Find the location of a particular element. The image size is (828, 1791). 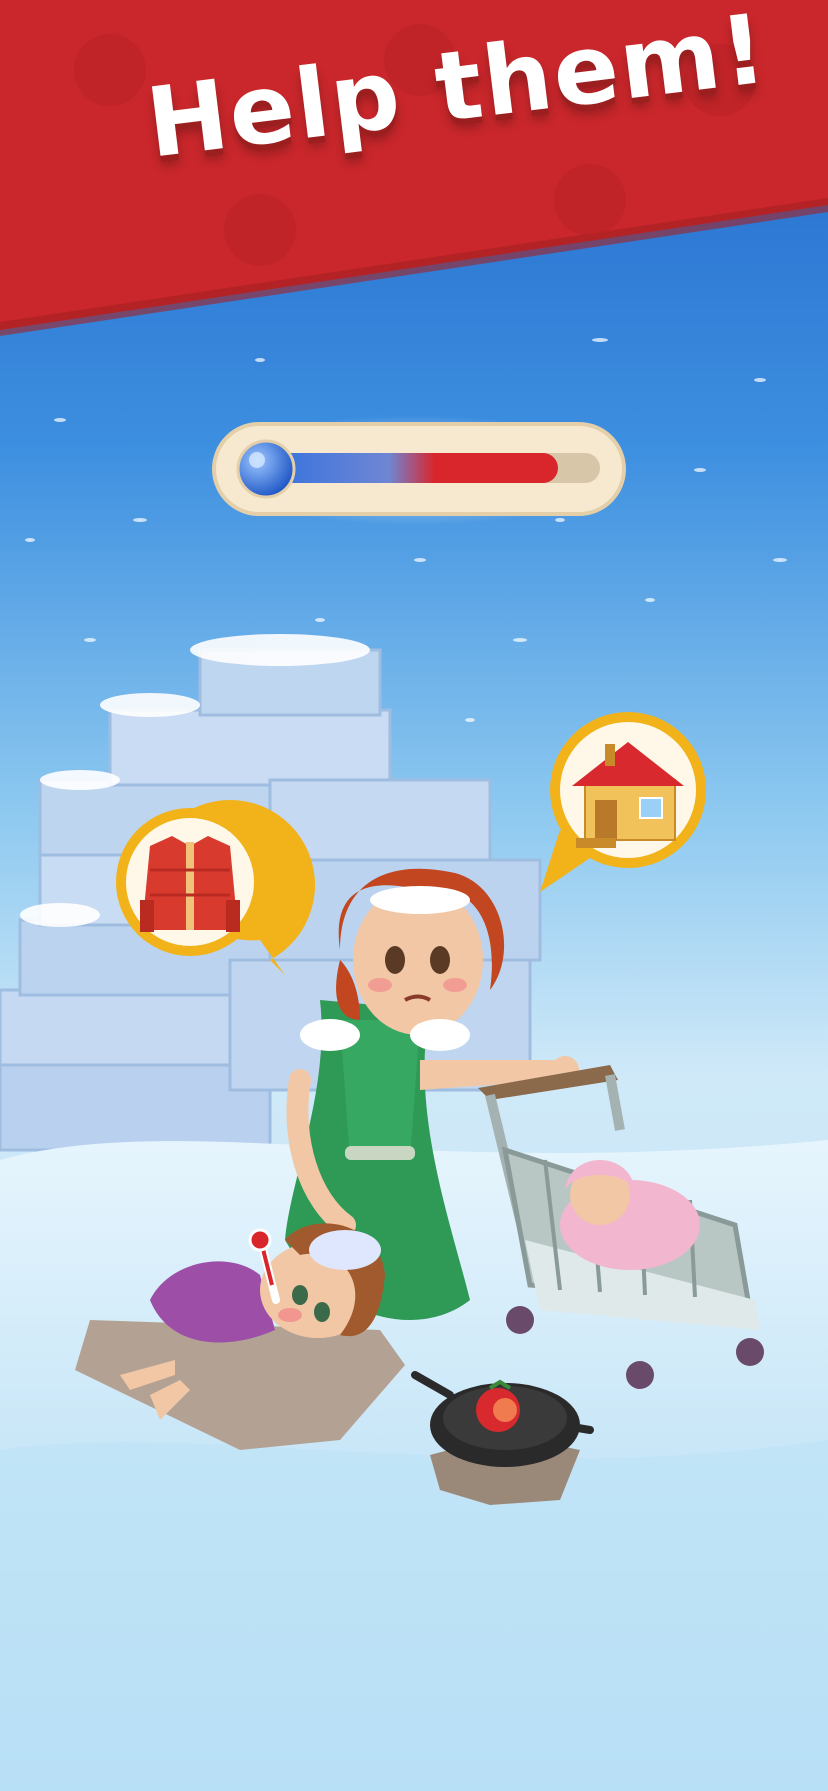

temperature-meter is located at coordinates (415, 470).